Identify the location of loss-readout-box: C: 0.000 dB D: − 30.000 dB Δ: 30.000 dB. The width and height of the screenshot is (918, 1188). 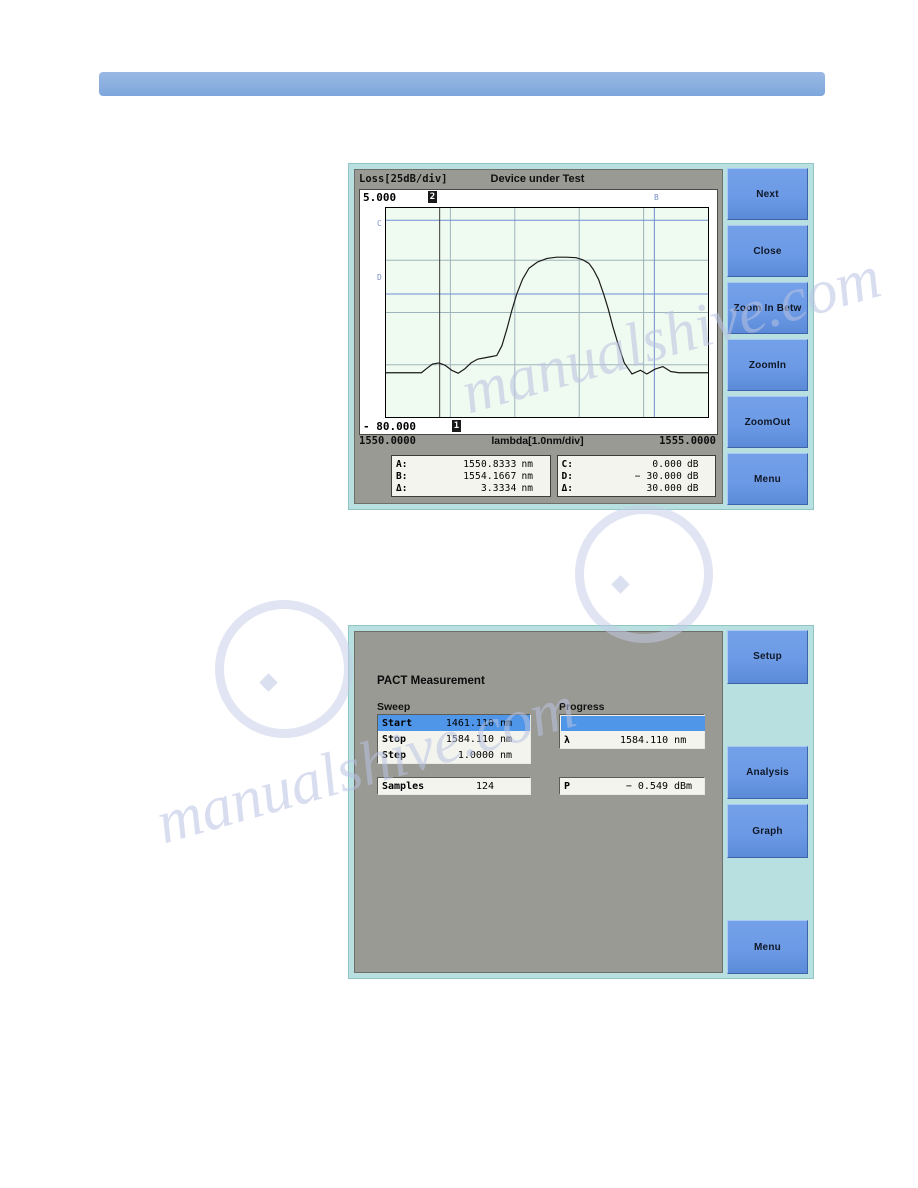
(636, 476).